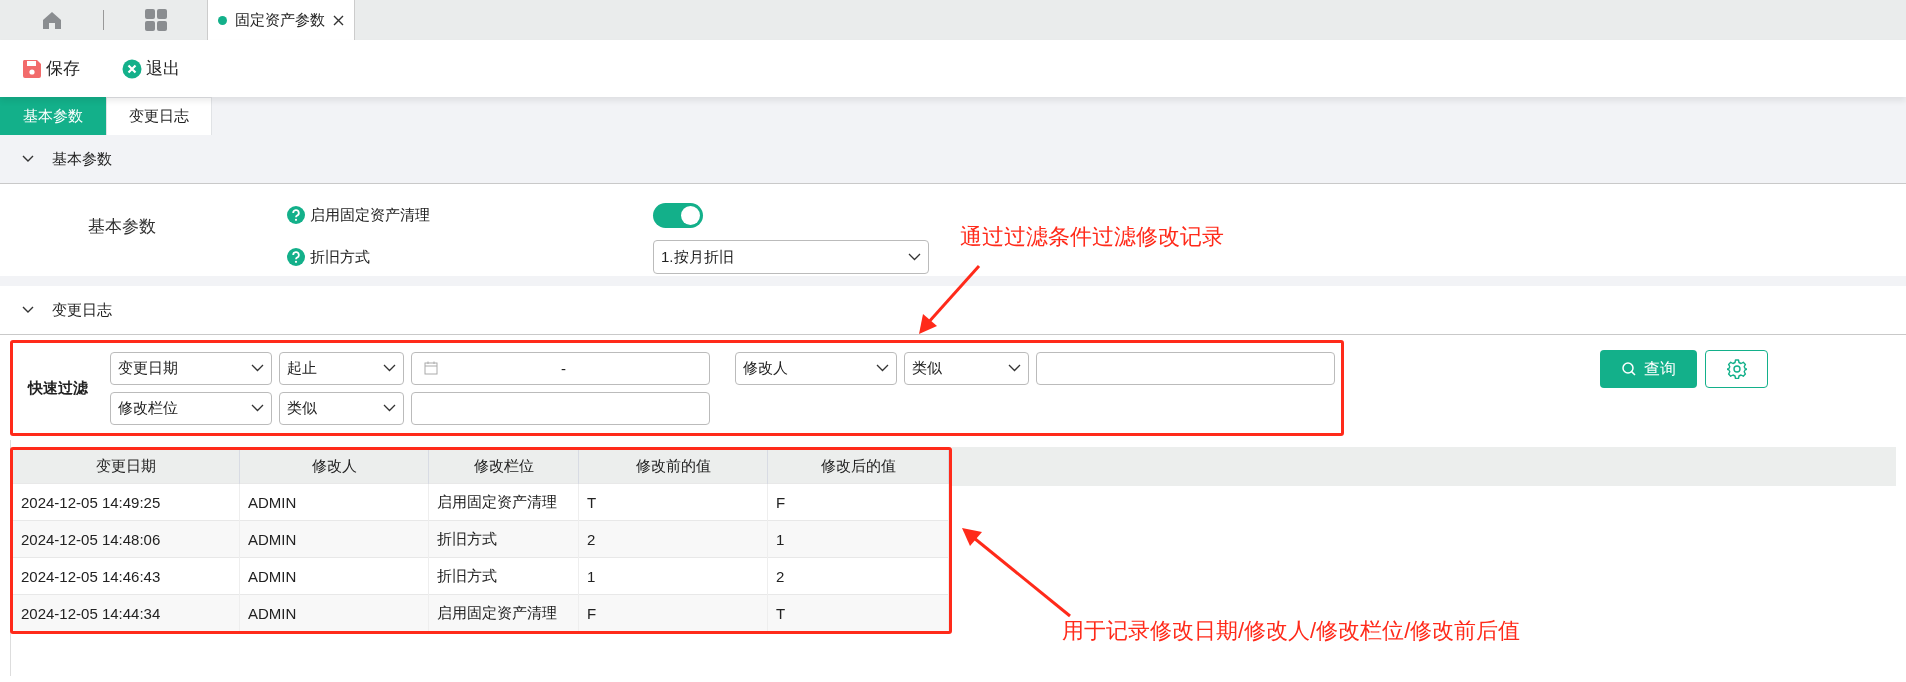  Describe the element at coordinates (126, 612) in the screenshot. I see `table-cell: 2024-12-05 14:44:34` at that location.